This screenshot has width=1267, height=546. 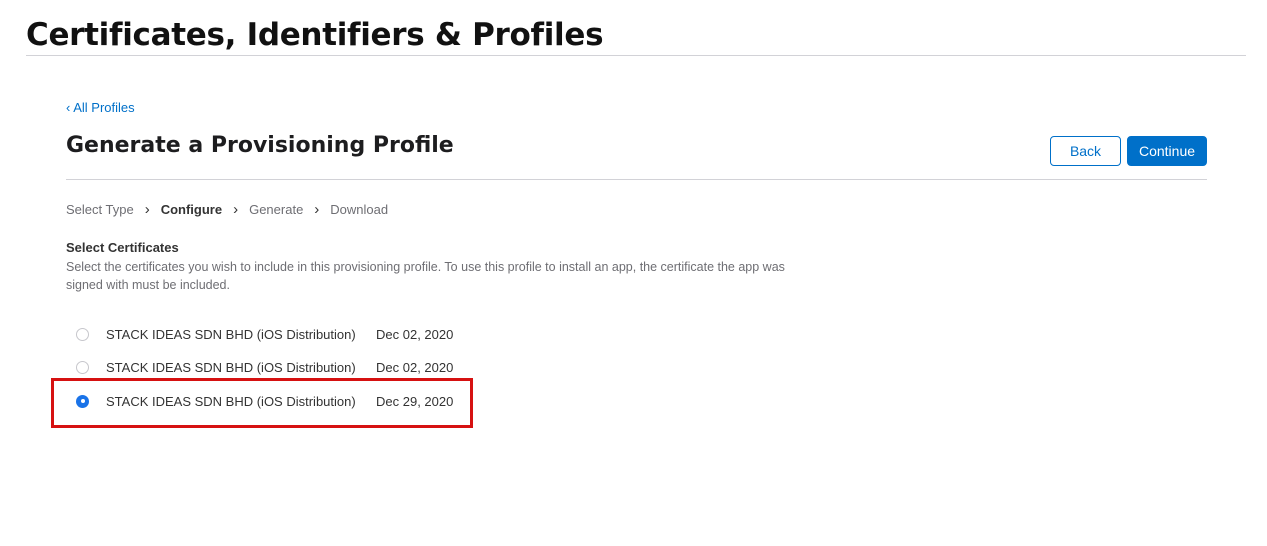 I want to click on step-generate: Generate, so click(x=276, y=209).